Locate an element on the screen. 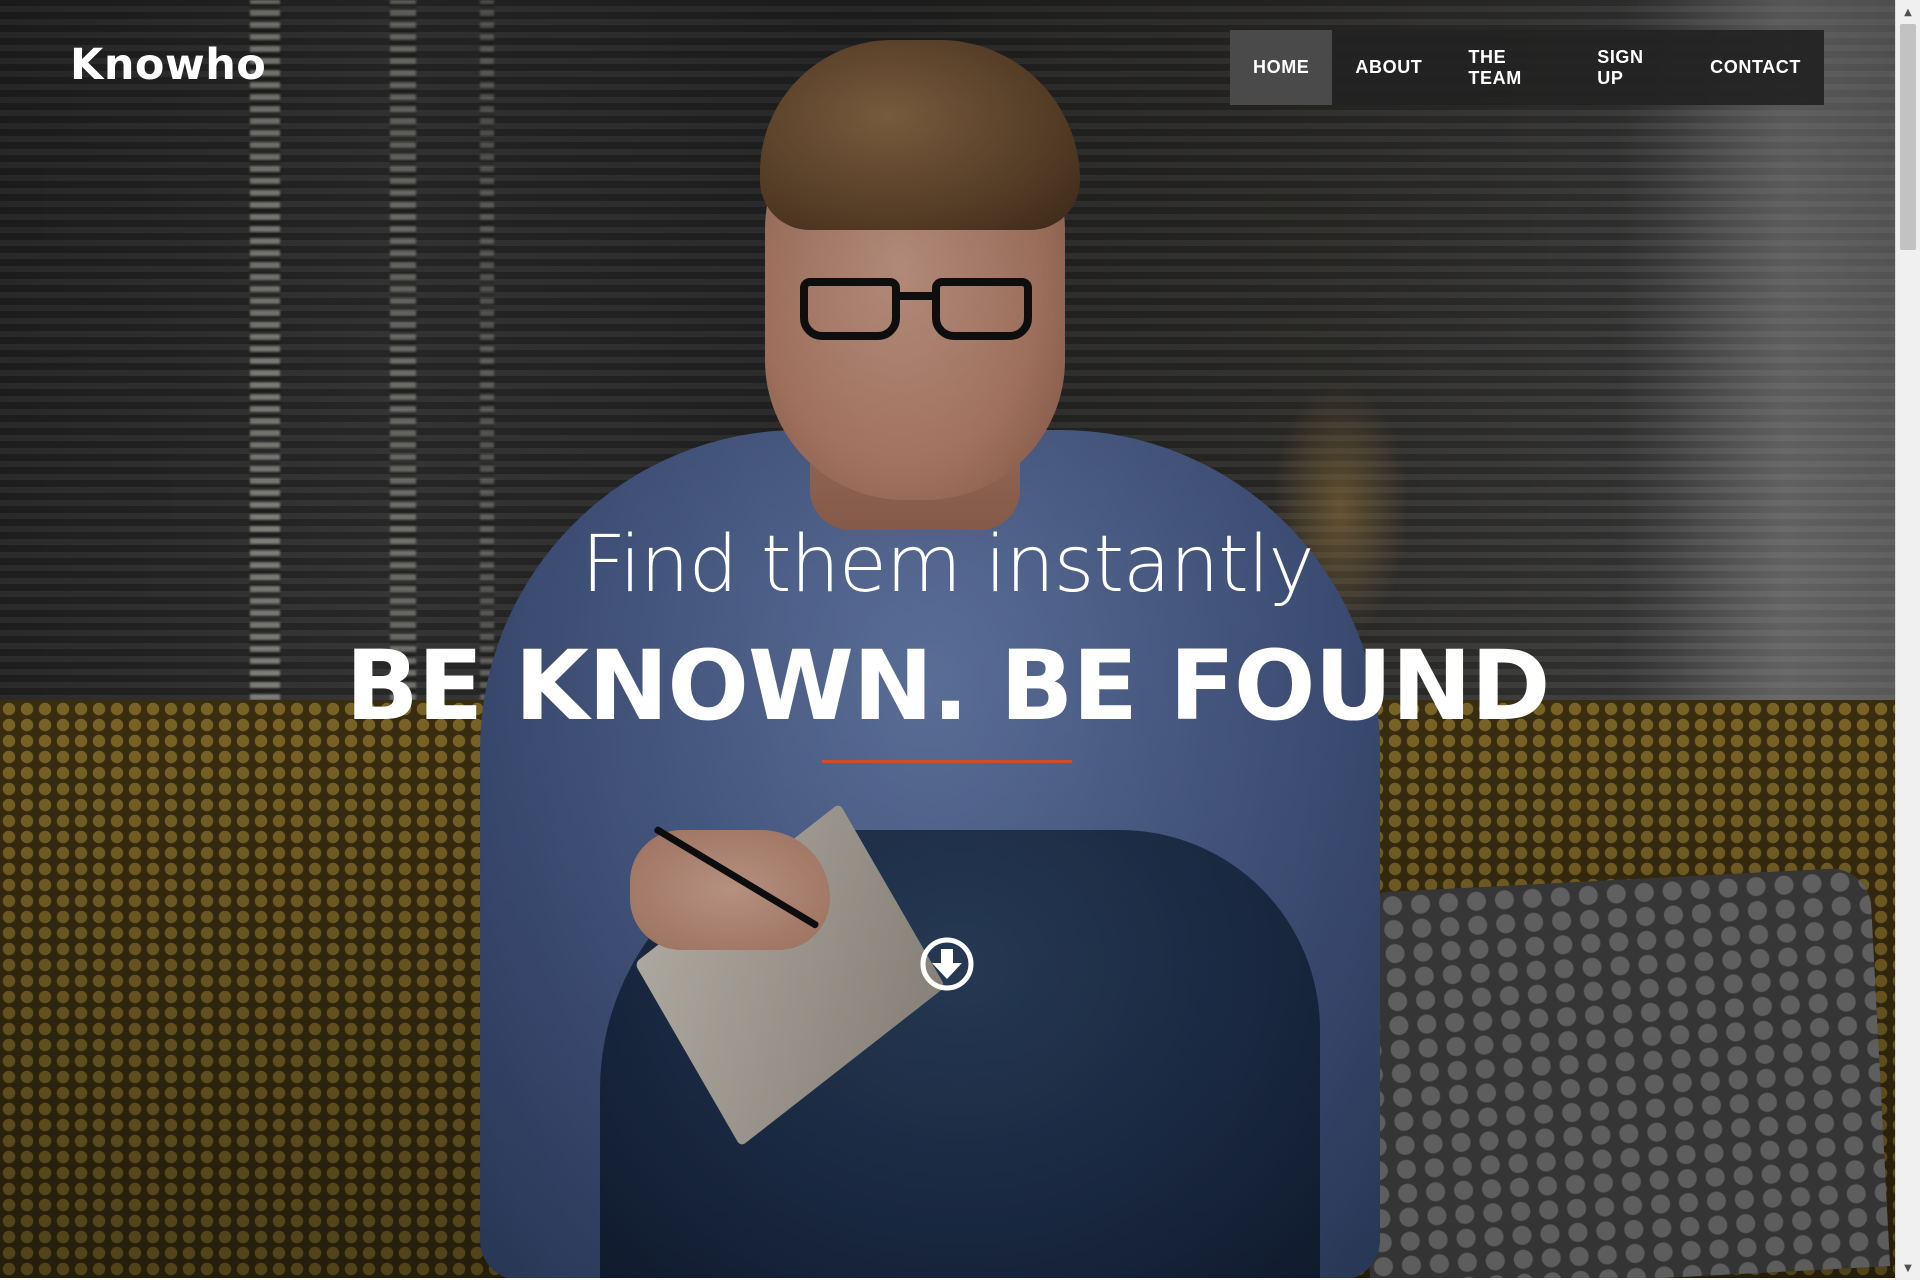  hero-headline: BE KNOWN. BE FOUND is located at coordinates (948, 686).